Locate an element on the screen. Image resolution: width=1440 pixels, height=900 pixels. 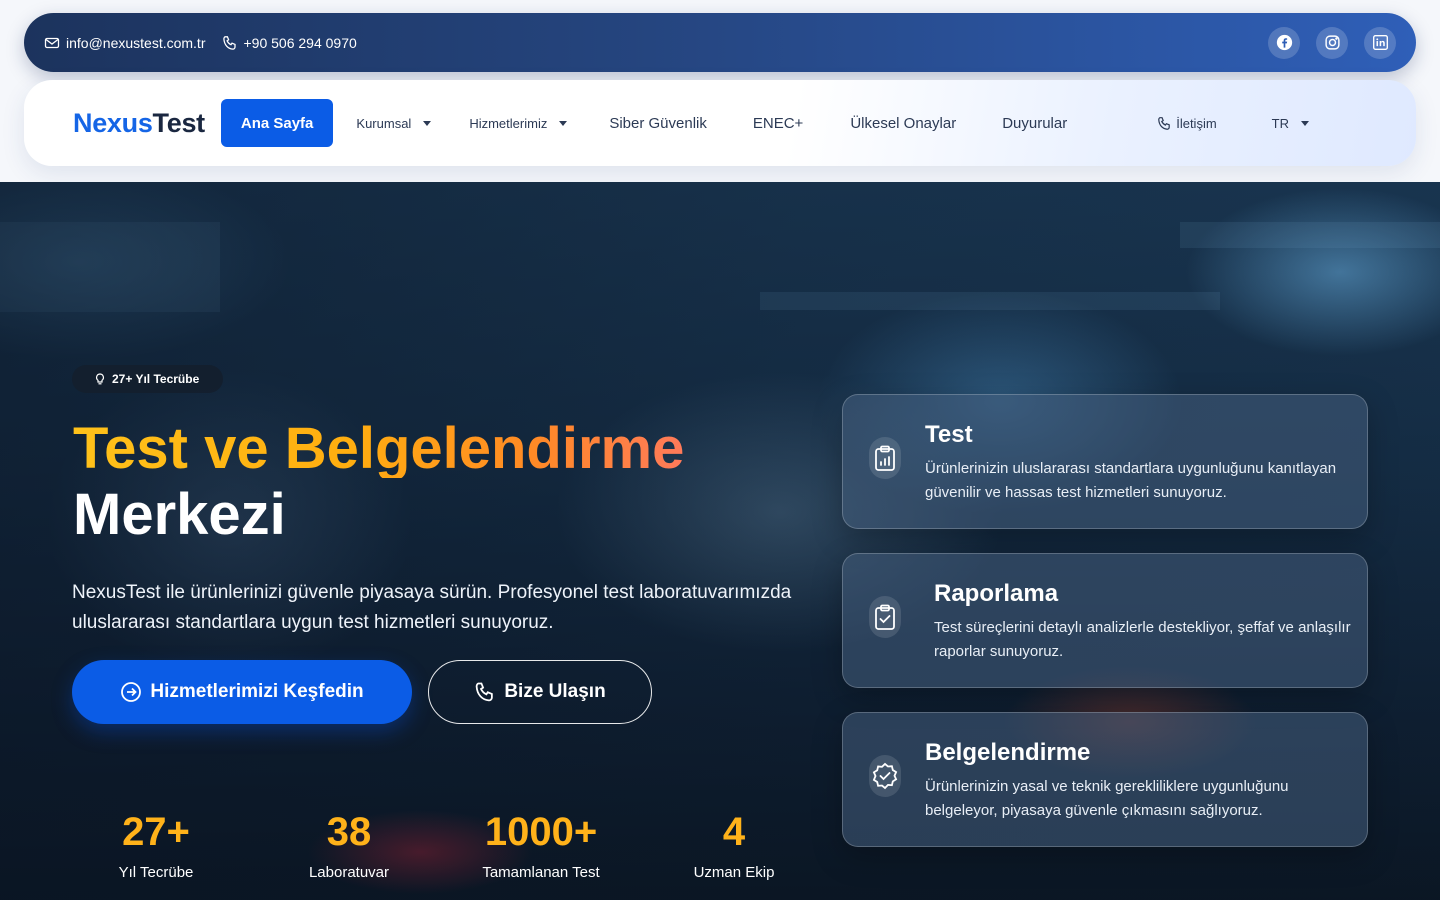
contact-us-label: Bize Ulaşın is located at coordinates (555, 691).